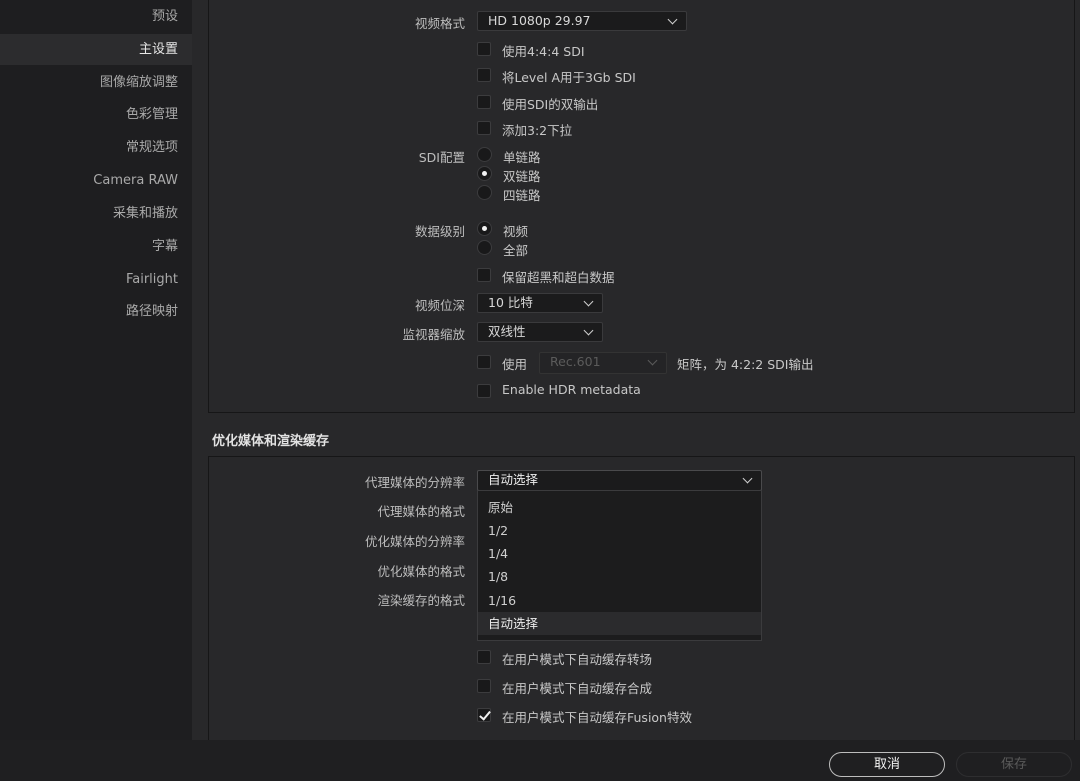 The width and height of the screenshot is (1080, 781). Describe the element at coordinates (516, 231) in the screenshot. I see `data-level-video-label: 视频` at that location.